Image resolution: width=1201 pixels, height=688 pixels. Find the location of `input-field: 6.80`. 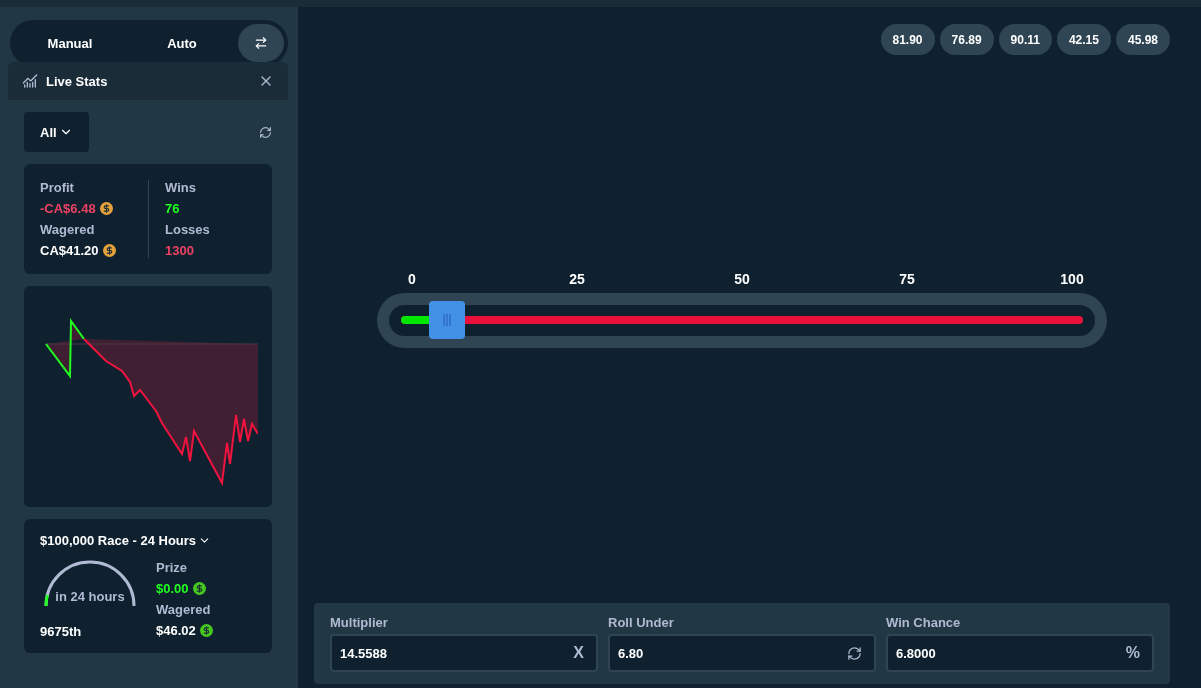

input-field: 6.80 is located at coordinates (742, 653).